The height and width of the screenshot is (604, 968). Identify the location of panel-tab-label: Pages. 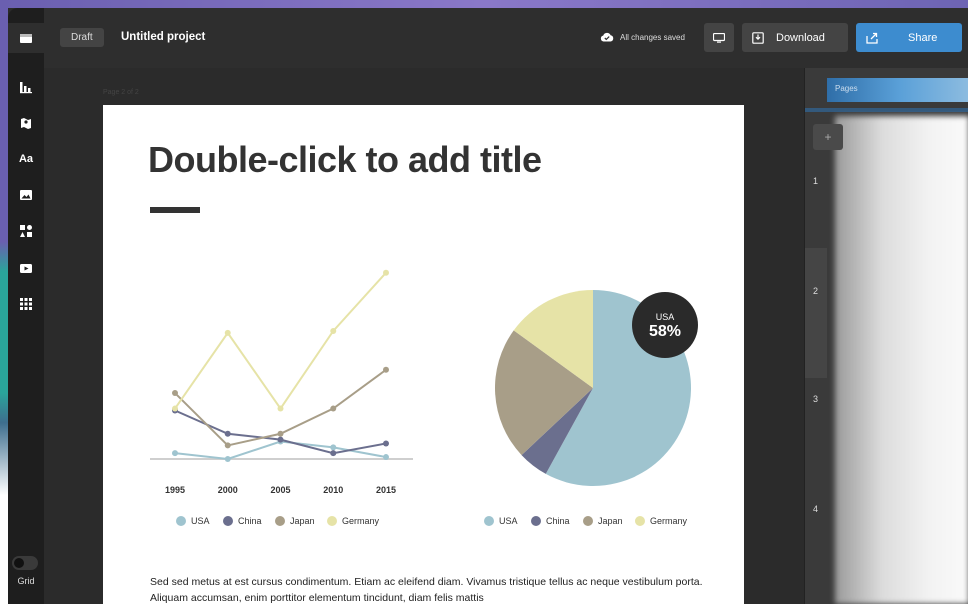
(846, 88).